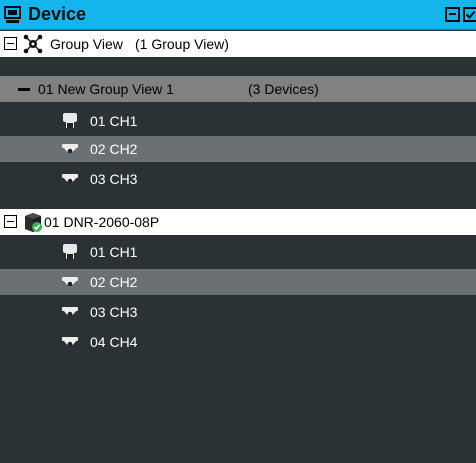  Describe the element at coordinates (33, 44) in the screenshot. I see `group-network-icon` at that location.